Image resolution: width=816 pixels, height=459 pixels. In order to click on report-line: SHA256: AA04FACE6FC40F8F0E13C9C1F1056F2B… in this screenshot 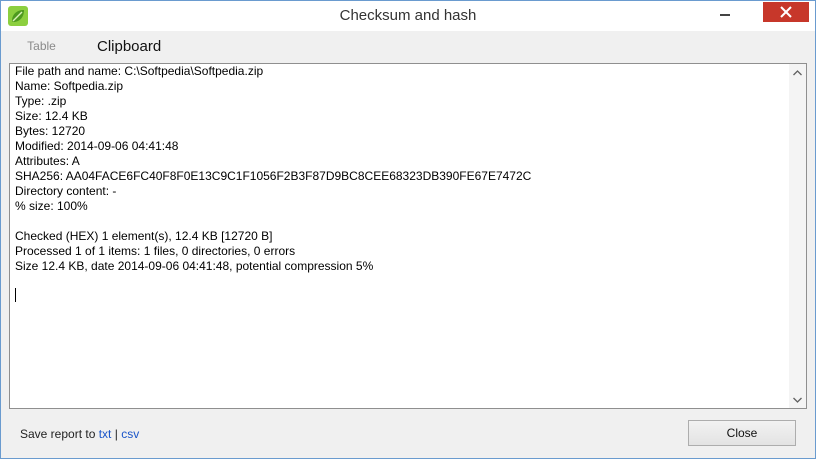, I will do `click(273, 176)`.